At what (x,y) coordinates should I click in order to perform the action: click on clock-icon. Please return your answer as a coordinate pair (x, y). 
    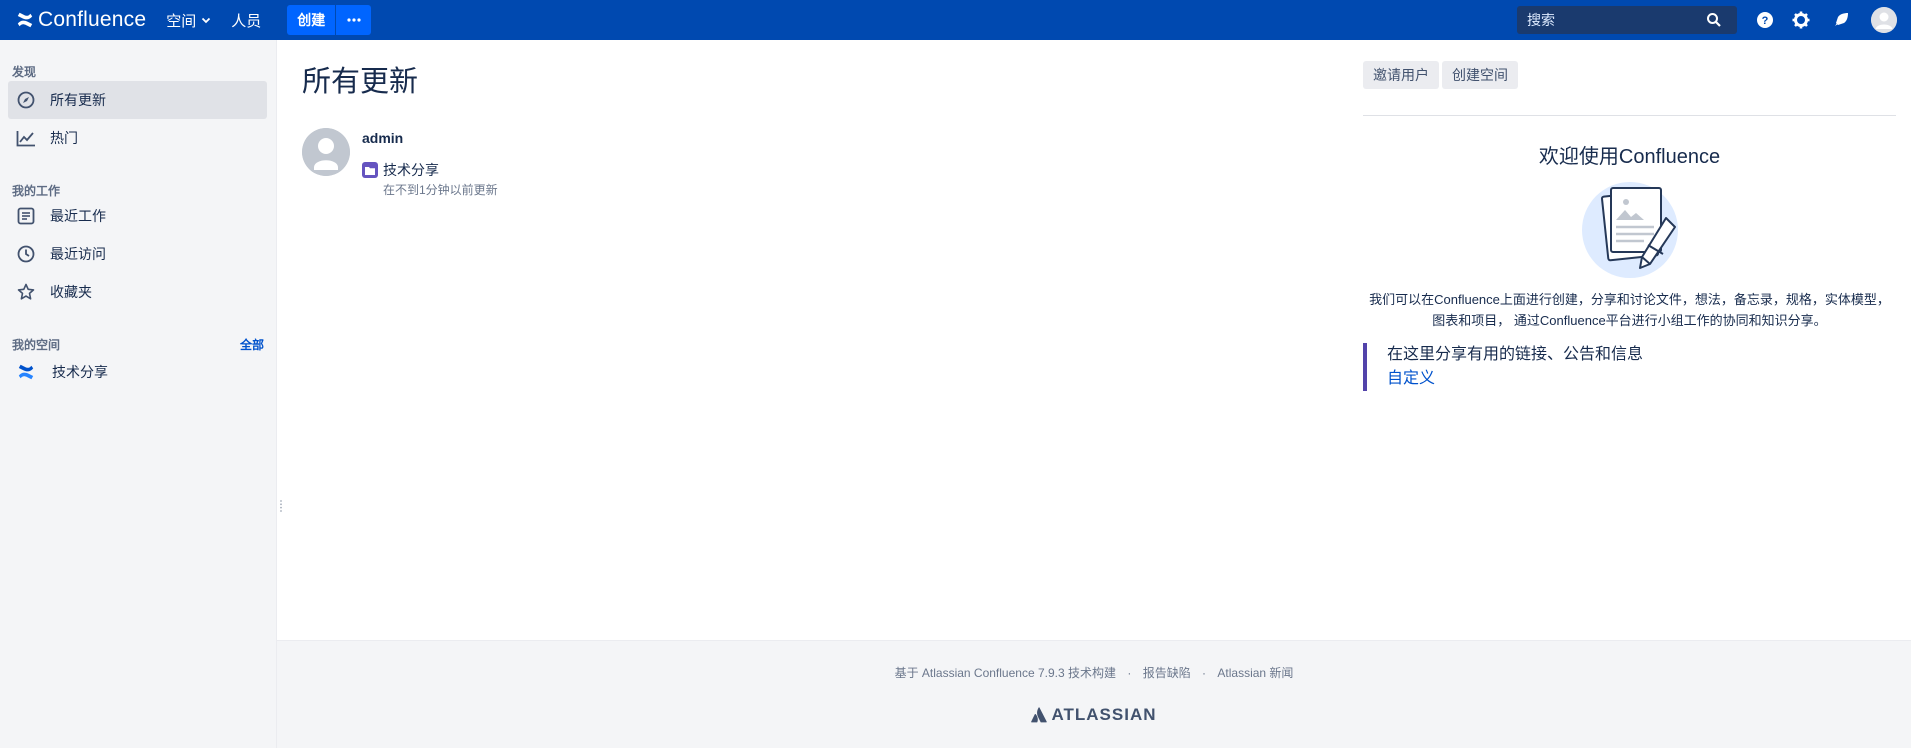
    Looking at the image, I should click on (26, 254).